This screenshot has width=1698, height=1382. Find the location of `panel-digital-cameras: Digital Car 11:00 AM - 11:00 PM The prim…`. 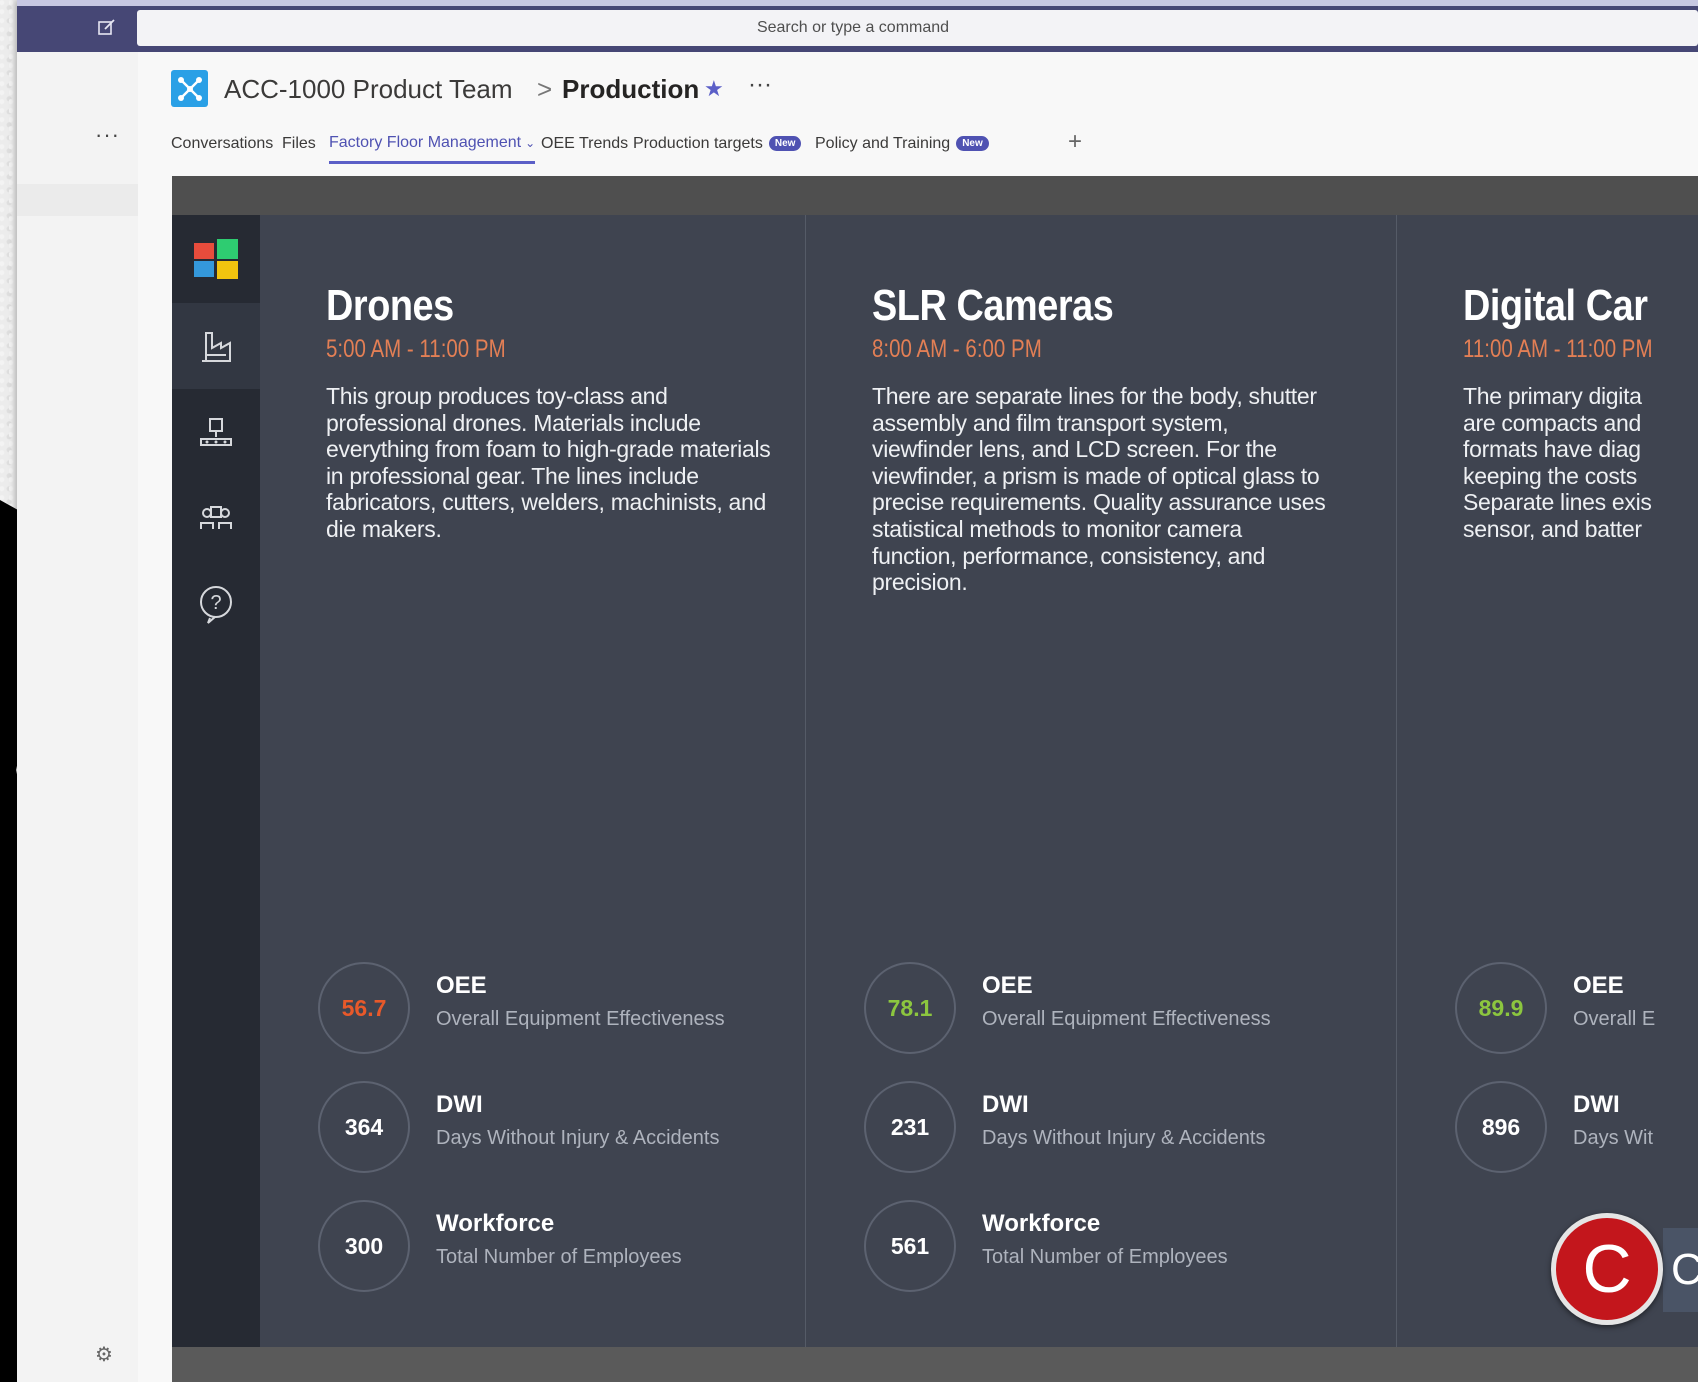

panel-digital-cameras: Digital Car 11:00 AM - 11:00 PM The prim… is located at coordinates (1547, 781).